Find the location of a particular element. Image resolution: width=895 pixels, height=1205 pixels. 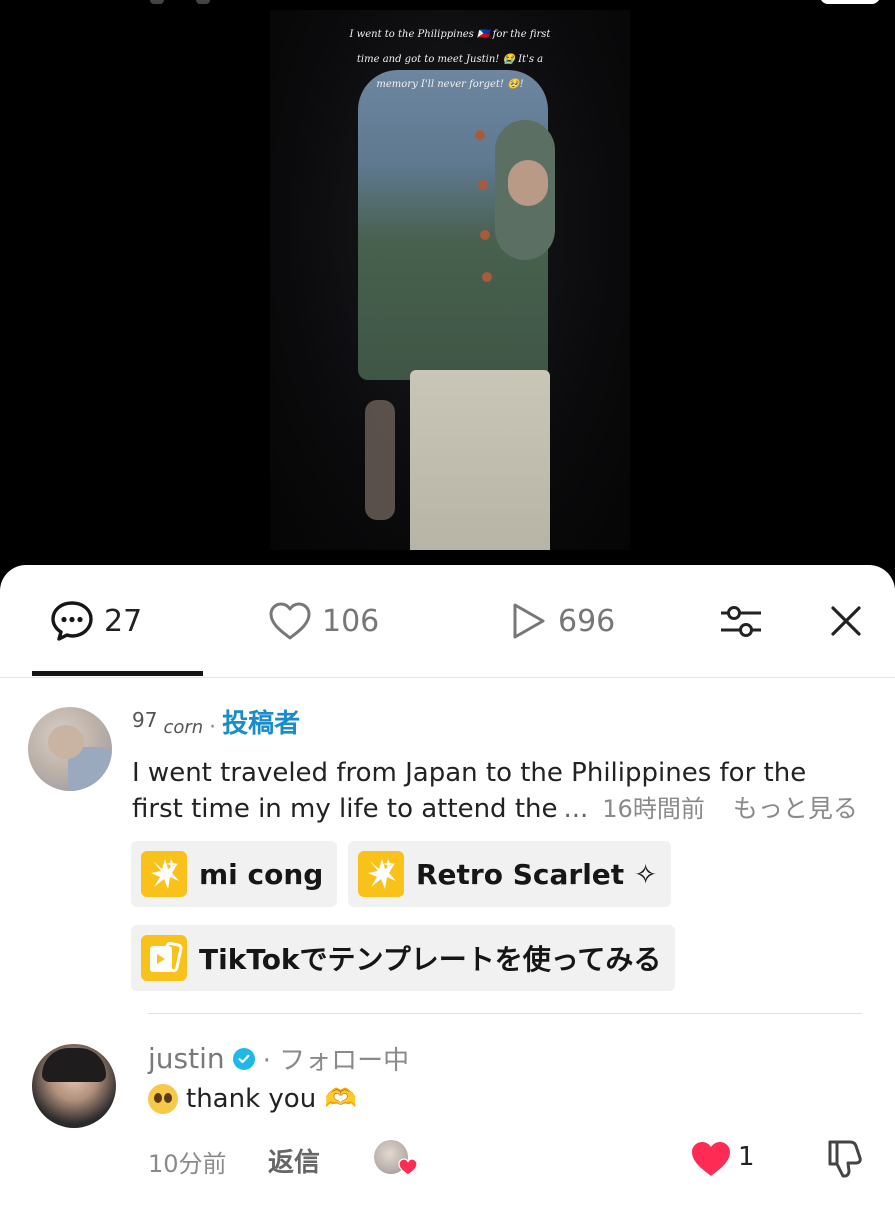

comment-author: corn is located at coordinates (183, 727).